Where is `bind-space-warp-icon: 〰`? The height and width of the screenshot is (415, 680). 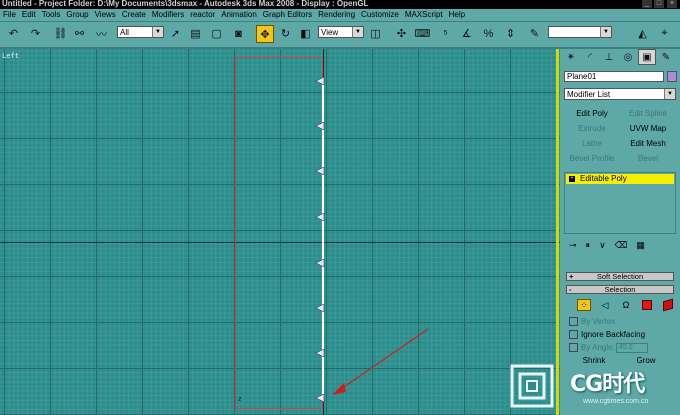 bind-space-warp-icon: 〰 is located at coordinates (101, 33).